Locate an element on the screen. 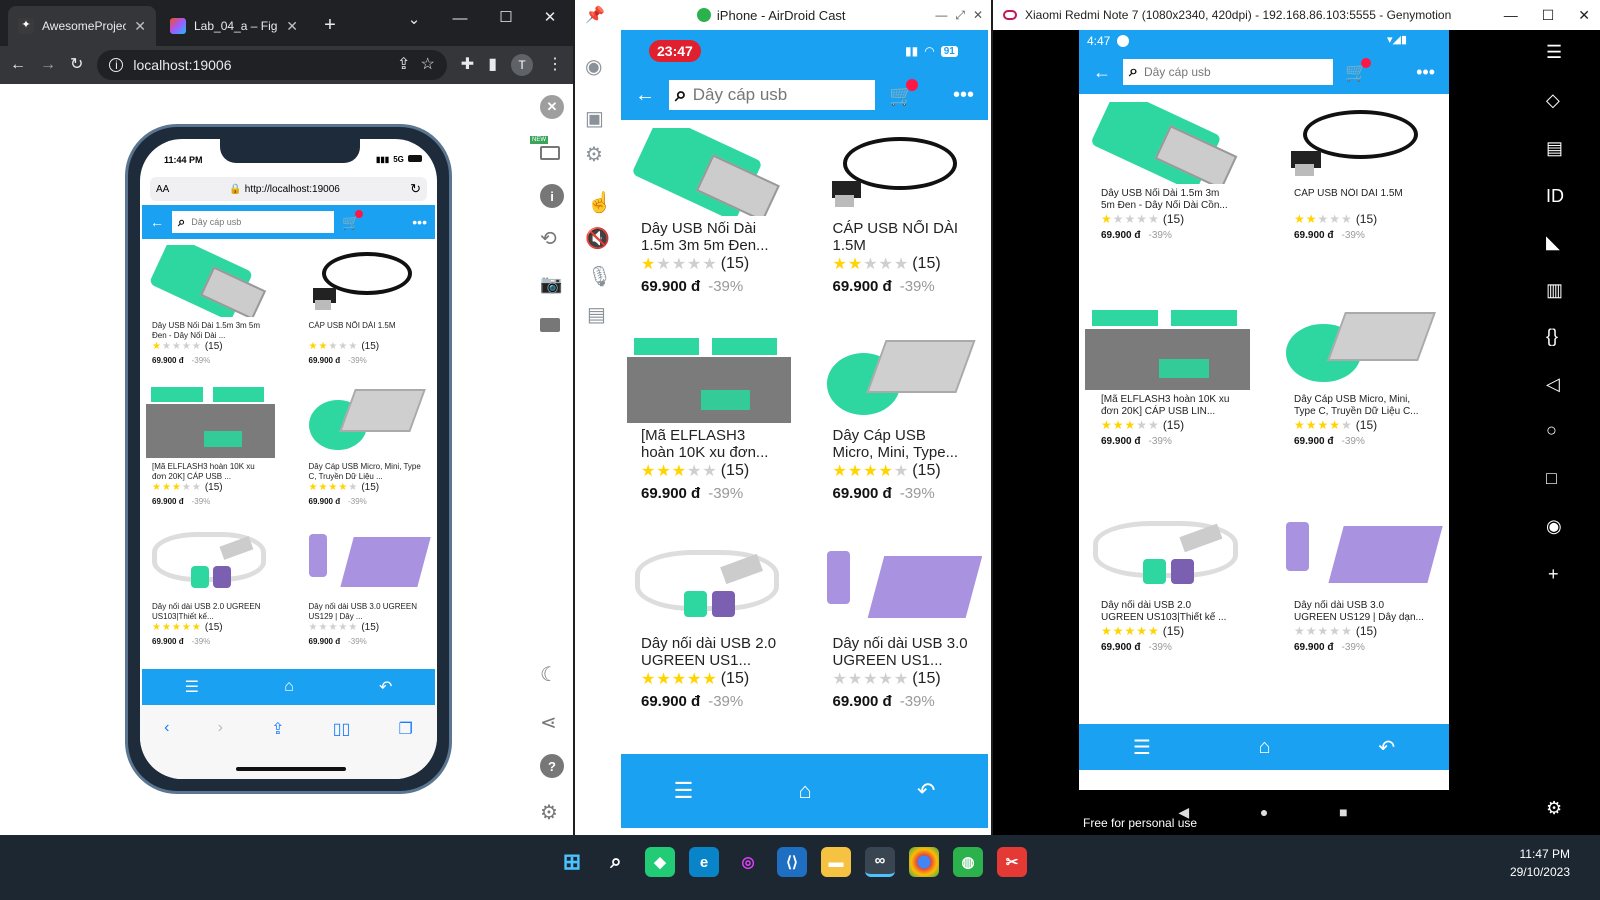 This screenshot has width=1600, height=900. back-icon: ← is located at coordinates (18, 65).